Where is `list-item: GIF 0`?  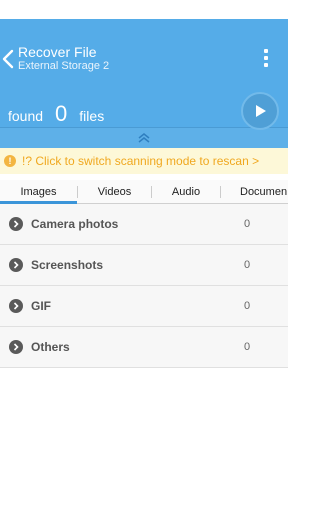 list-item: GIF 0 is located at coordinates (144, 306).